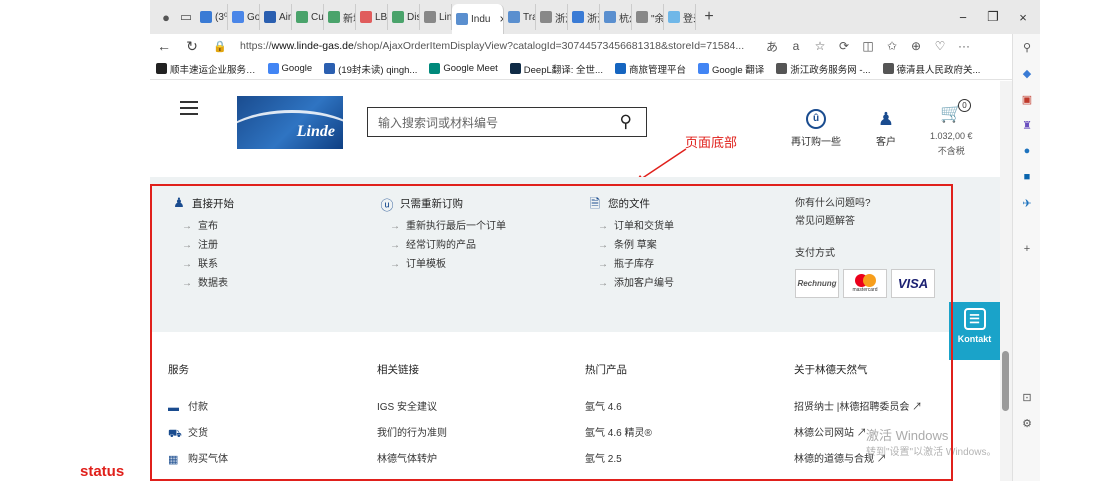 The height and width of the screenshot is (481, 1108). I want to click on lock-icon: 🔒, so click(220, 46).